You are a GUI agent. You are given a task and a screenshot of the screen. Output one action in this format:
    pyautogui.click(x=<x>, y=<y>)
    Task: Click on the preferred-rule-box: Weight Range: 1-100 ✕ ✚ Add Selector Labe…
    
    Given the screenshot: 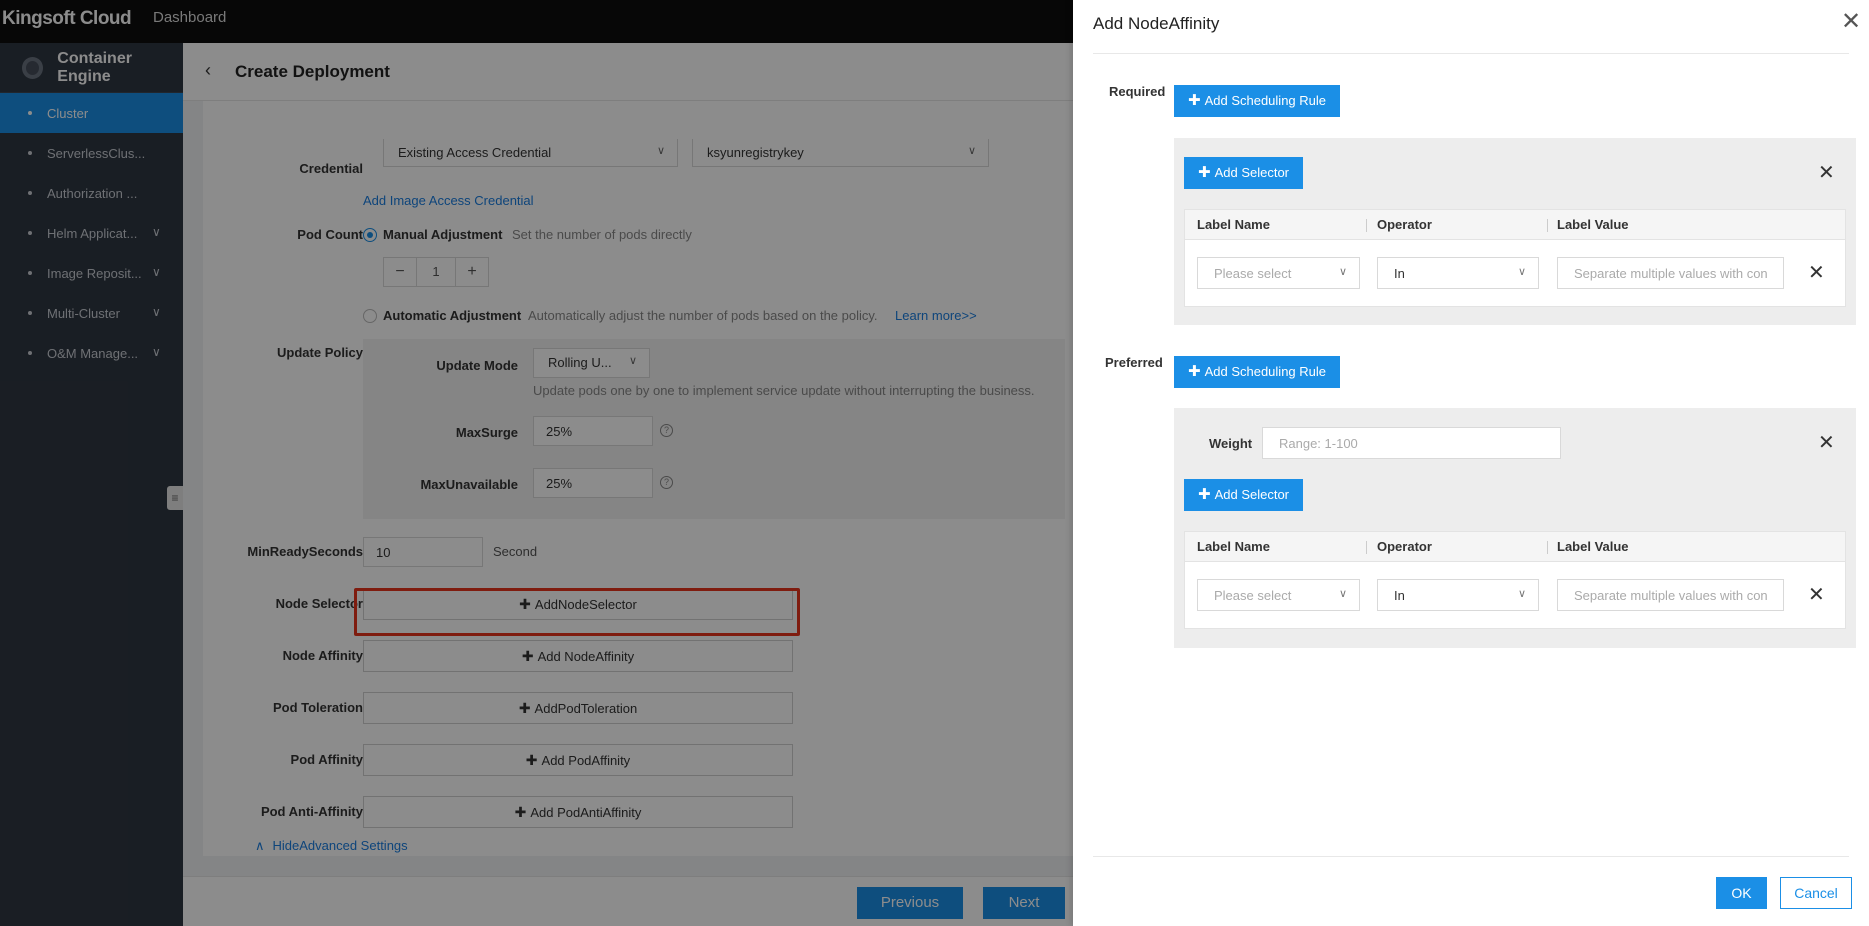 What is the action you would take?
    pyautogui.click(x=1515, y=528)
    